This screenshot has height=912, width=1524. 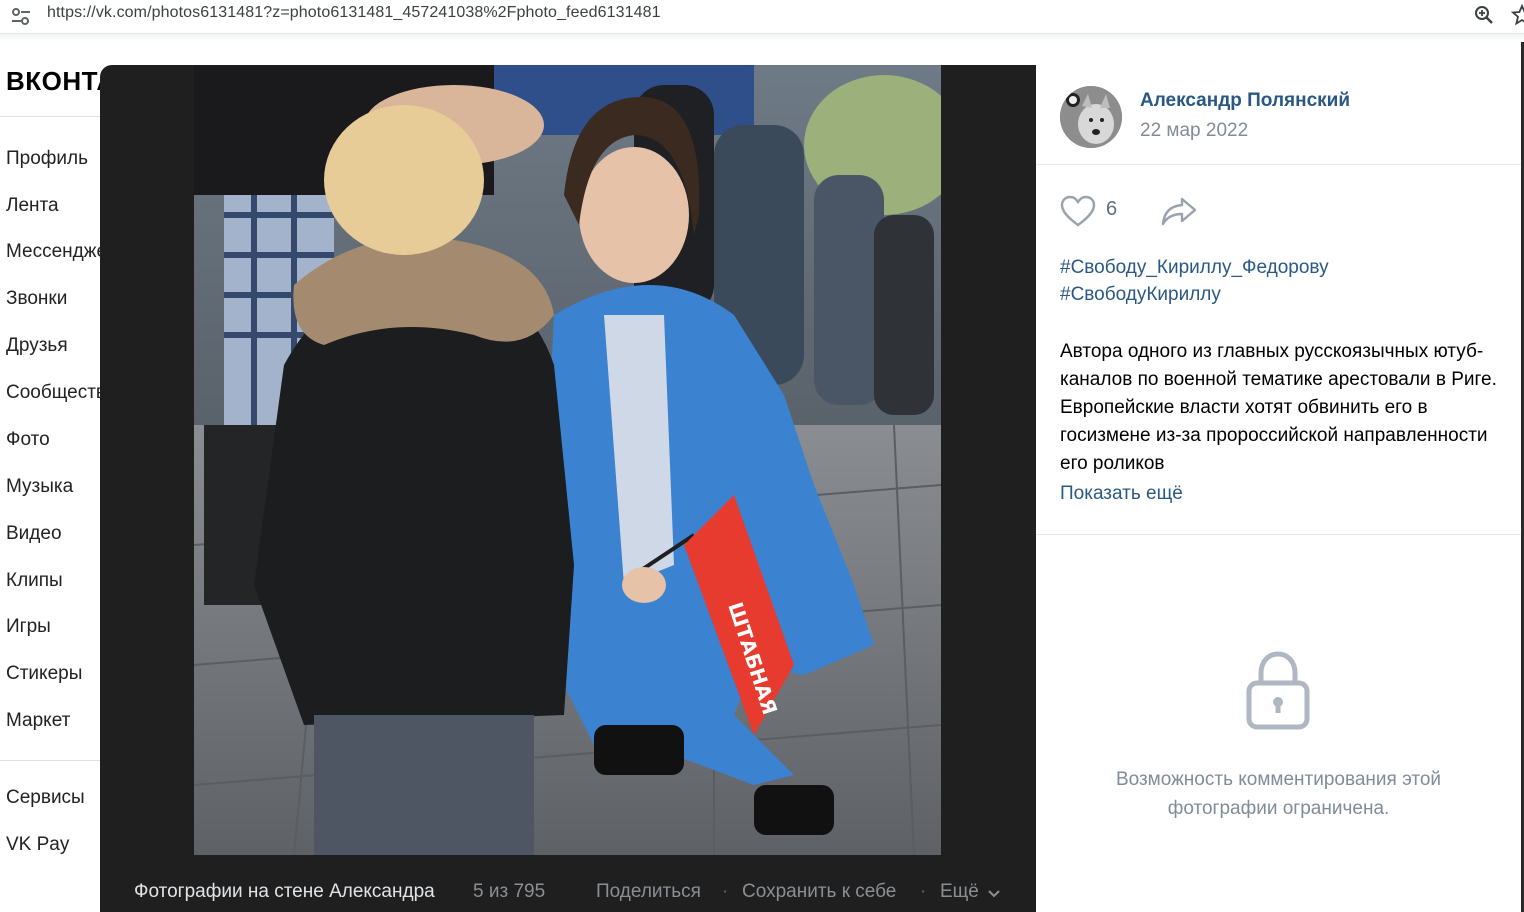 I want to click on sidebar-item-video: Видео, so click(x=34, y=534).